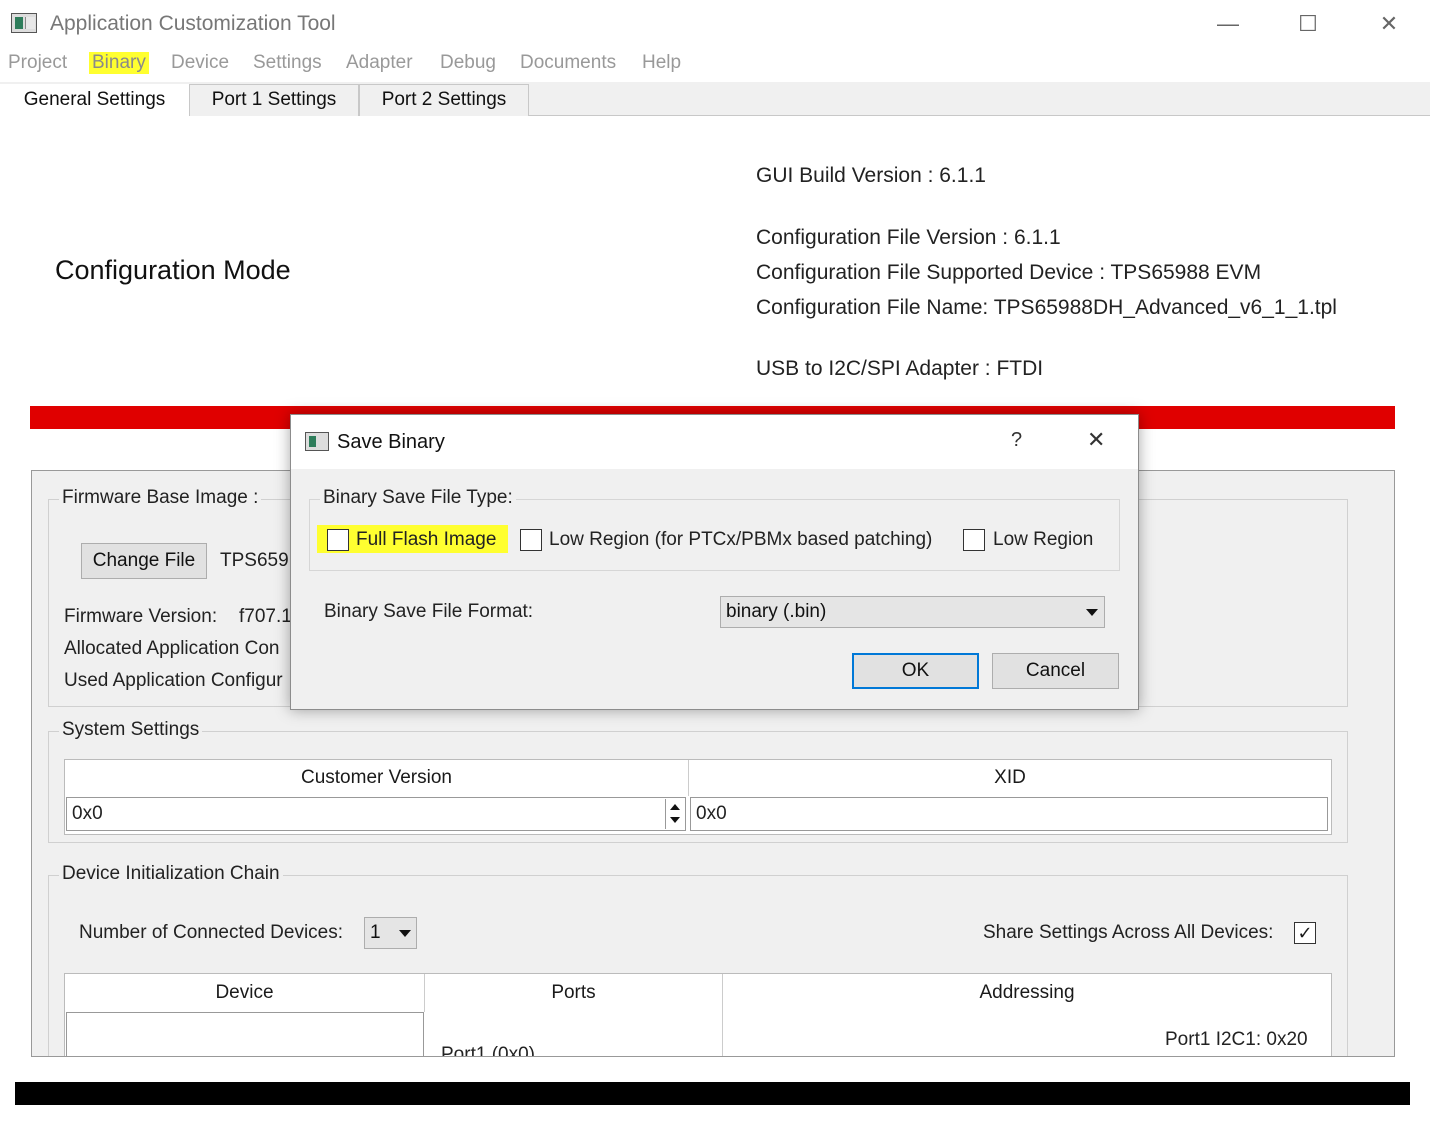 The width and height of the screenshot is (1430, 1124). What do you see at coordinates (317, 441) in the screenshot?
I see `dialog-icon` at bounding box center [317, 441].